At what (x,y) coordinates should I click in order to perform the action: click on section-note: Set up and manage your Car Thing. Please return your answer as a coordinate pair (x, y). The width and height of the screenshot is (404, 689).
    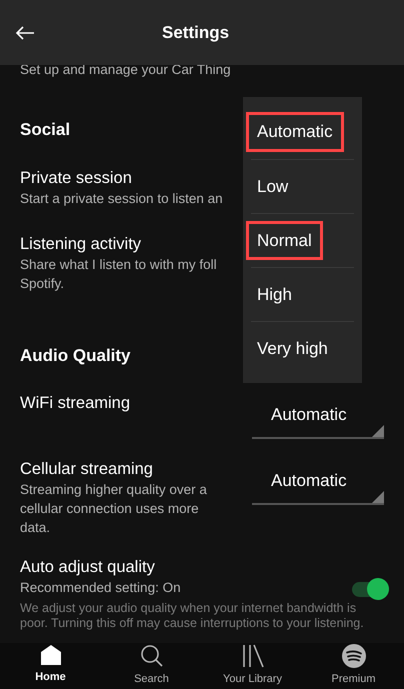
    Looking at the image, I should click on (126, 70).